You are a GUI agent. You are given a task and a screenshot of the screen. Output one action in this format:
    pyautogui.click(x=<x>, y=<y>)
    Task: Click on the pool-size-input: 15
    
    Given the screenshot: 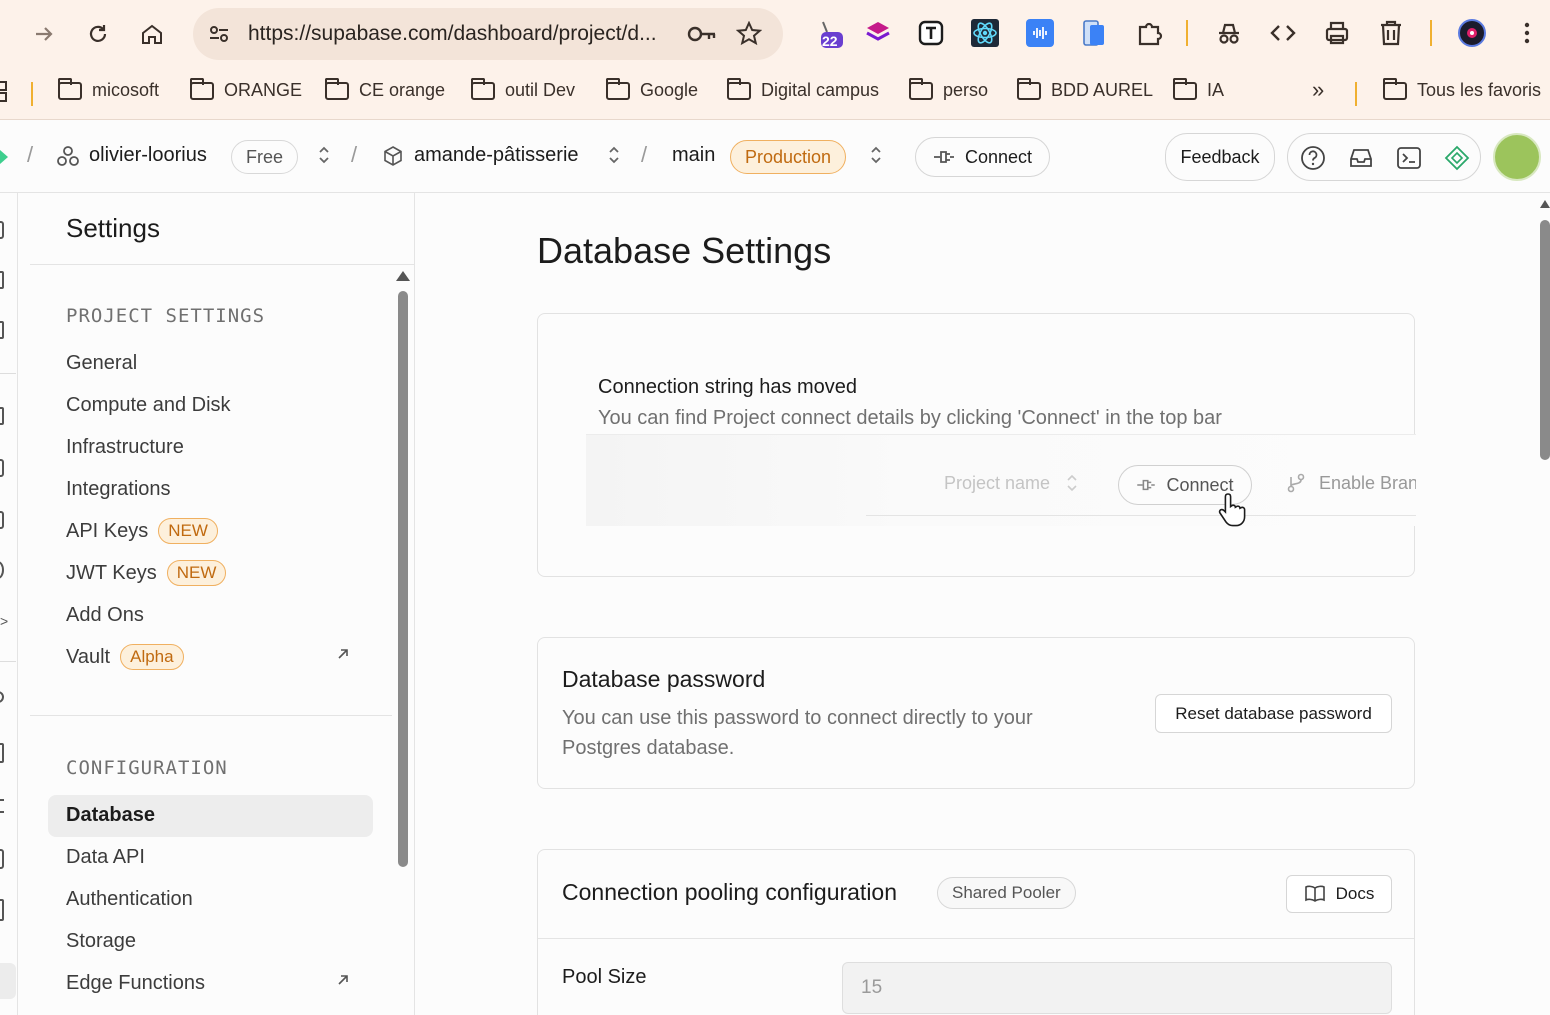 What is the action you would take?
    pyautogui.click(x=1117, y=988)
    